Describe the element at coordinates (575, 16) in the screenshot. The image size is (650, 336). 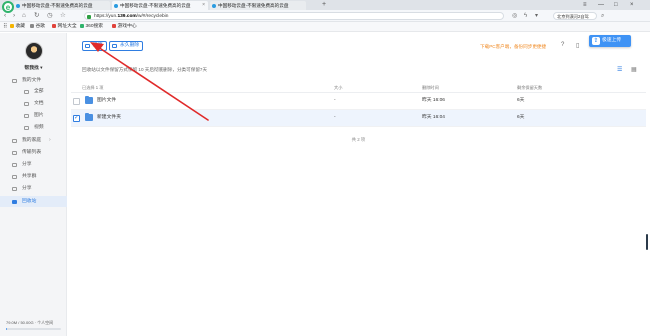
I see `search-input: 北京到漠河2自驾` at that location.